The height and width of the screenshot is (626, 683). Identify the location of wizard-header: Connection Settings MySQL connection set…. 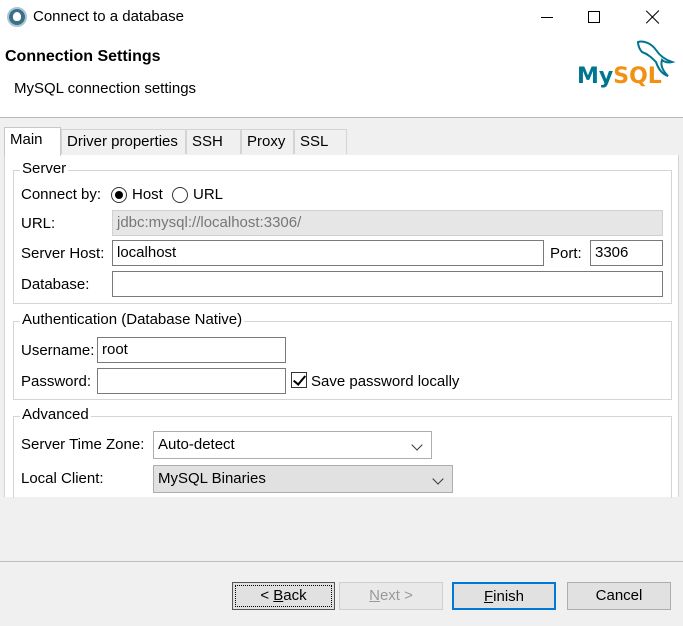
(341, 76).